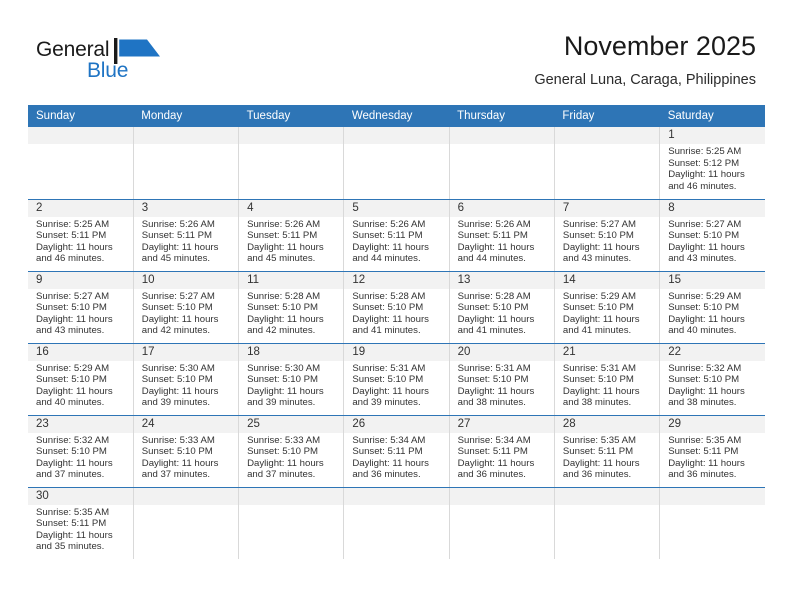 The height and width of the screenshot is (612, 792). I want to click on weekday-header-tuesday: Tuesday, so click(291, 116).